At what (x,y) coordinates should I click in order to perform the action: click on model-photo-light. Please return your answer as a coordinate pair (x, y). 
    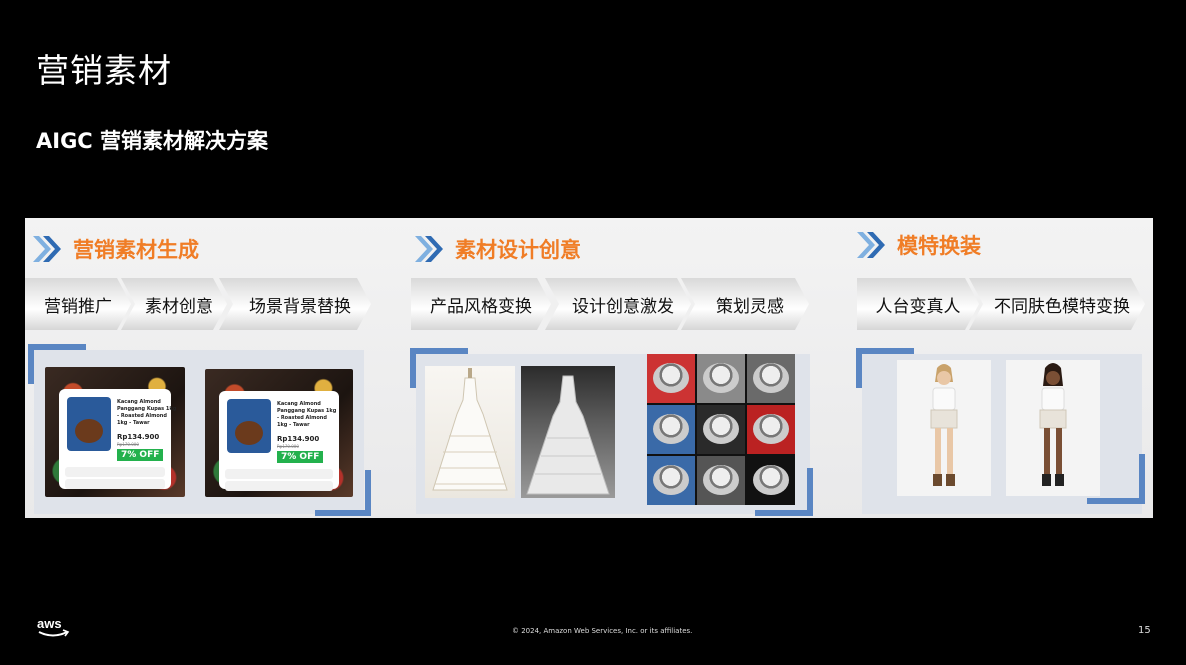
    Looking at the image, I should click on (944, 428).